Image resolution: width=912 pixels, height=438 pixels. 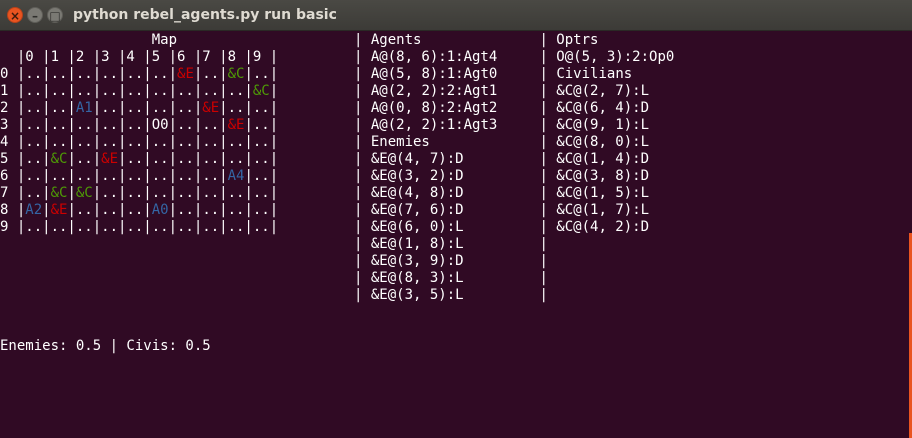 What do you see at coordinates (114, 125) in the screenshot?
I see `terminal-text: 3 |..|..|..|..|..|O0|..|..|` at bounding box center [114, 125].